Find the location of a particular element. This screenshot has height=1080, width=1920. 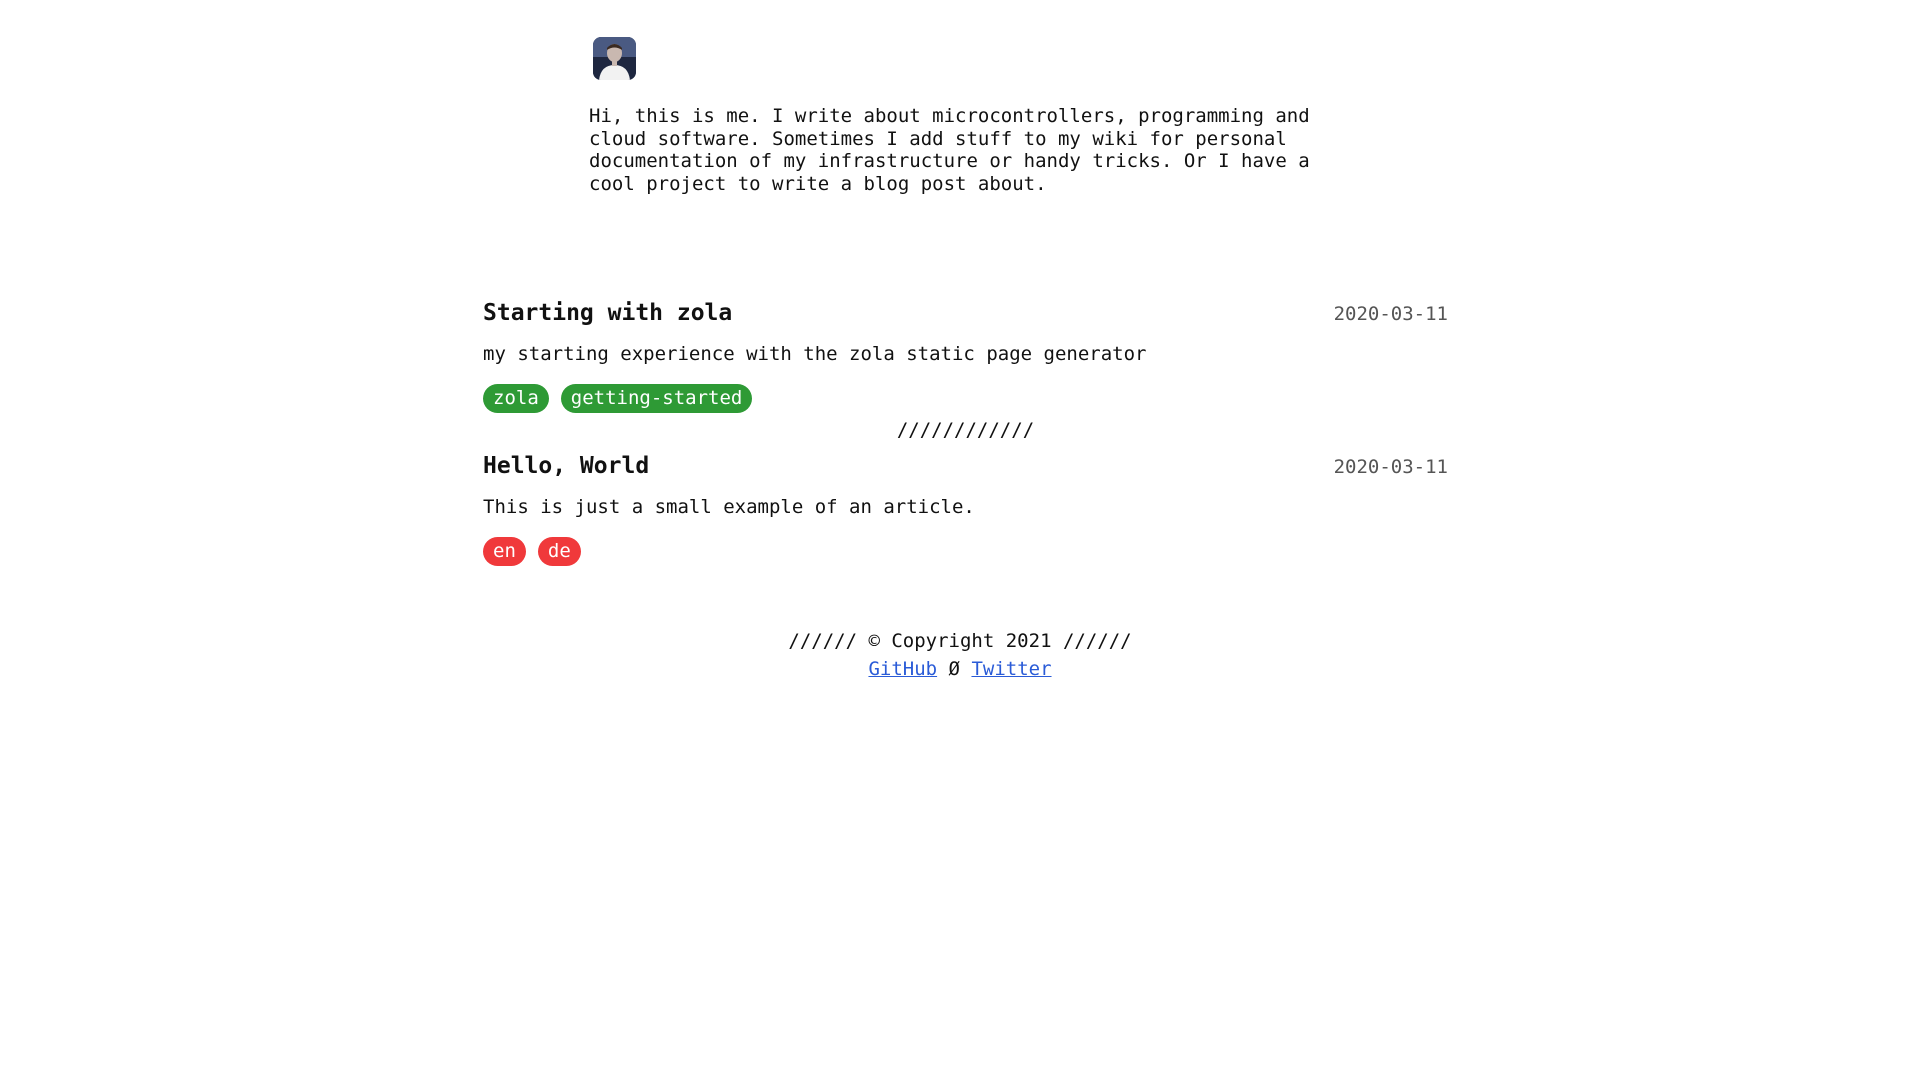

avatar is located at coordinates (614, 58).